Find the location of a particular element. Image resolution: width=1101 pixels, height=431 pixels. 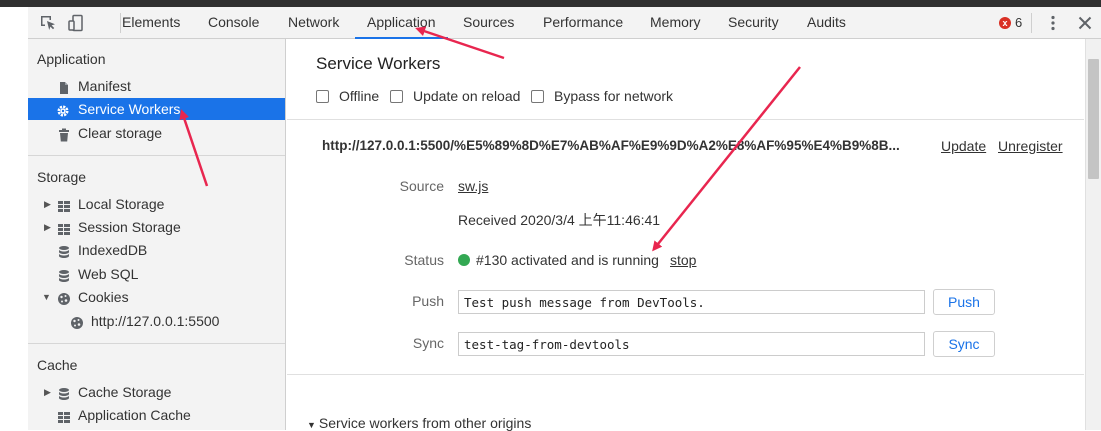

sidebar-item-label: Cache Storage is located at coordinates (125, 392).